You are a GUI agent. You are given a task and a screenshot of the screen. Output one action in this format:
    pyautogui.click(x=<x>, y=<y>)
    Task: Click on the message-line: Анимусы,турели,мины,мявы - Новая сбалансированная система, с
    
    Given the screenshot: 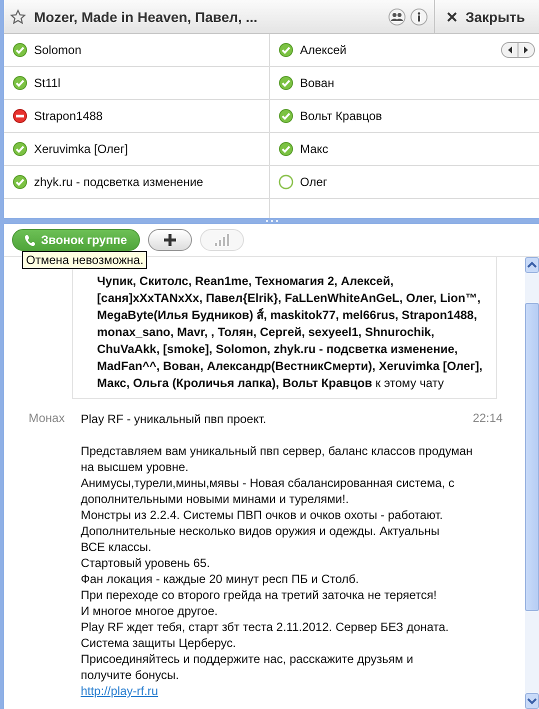 What is the action you would take?
    pyautogui.click(x=268, y=483)
    